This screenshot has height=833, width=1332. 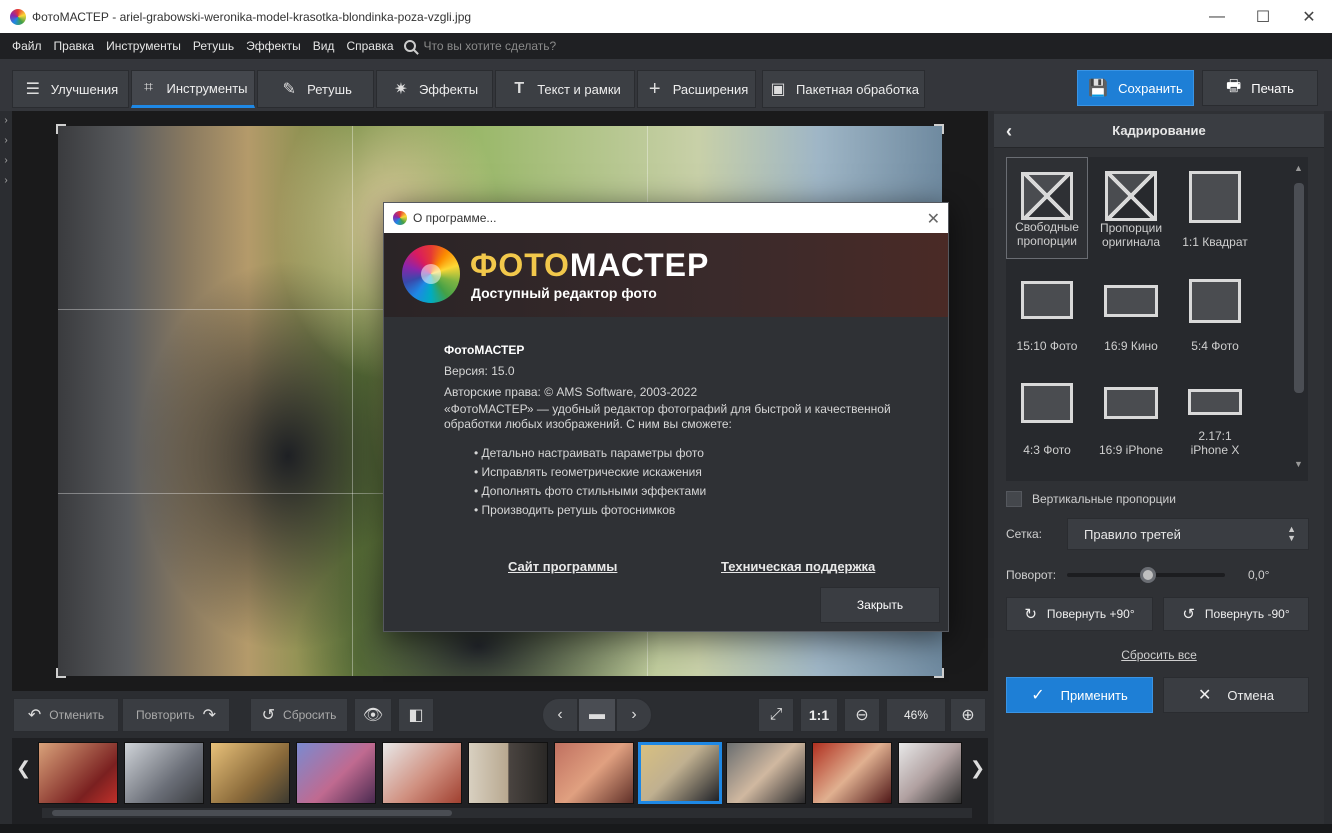 I want to click on dialog-close-button: Закрыть, so click(x=880, y=605).